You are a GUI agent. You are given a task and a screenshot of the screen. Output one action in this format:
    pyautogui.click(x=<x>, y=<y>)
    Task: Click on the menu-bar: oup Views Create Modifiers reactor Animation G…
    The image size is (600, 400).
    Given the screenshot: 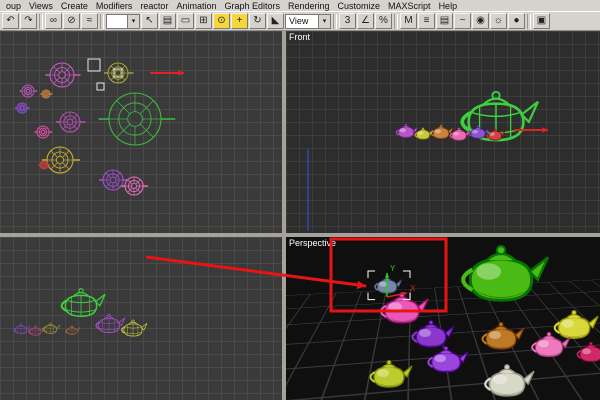 What is the action you would take?
    pyautogui.click(x=300, y=6)
    